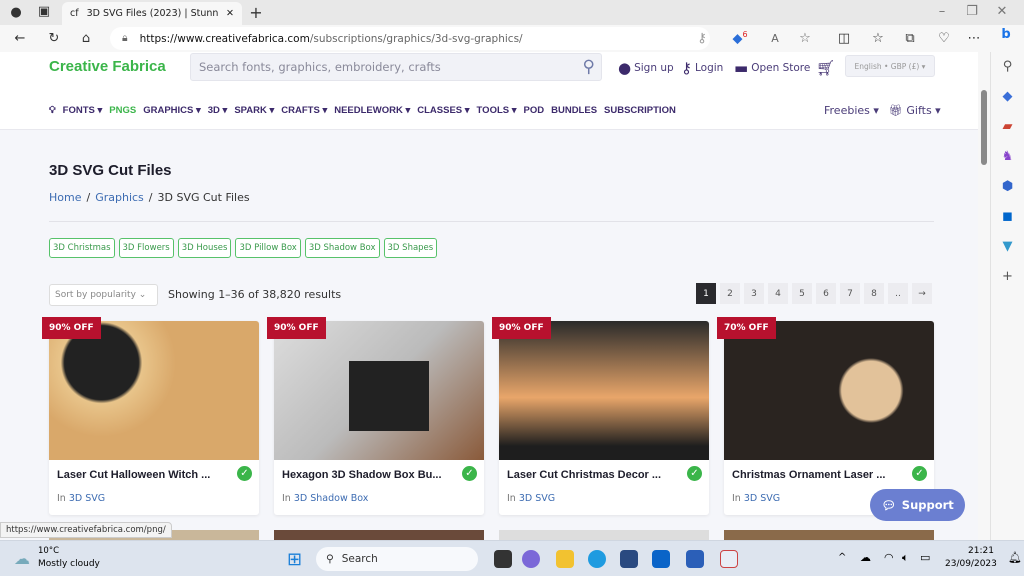 The width and height of the screenshot is (1024, 576). I want to click on favorite-star-icon: ☆, so click(805, 38).